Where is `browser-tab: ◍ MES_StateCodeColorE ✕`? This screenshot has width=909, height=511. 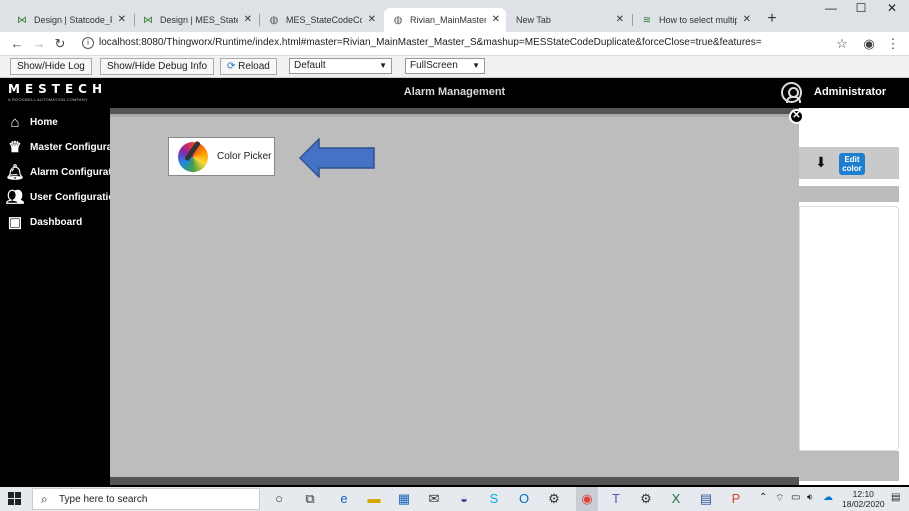 browser-tab: ◍ MES_StateCodeColorE ✕ is located at coordinates (321, 20).